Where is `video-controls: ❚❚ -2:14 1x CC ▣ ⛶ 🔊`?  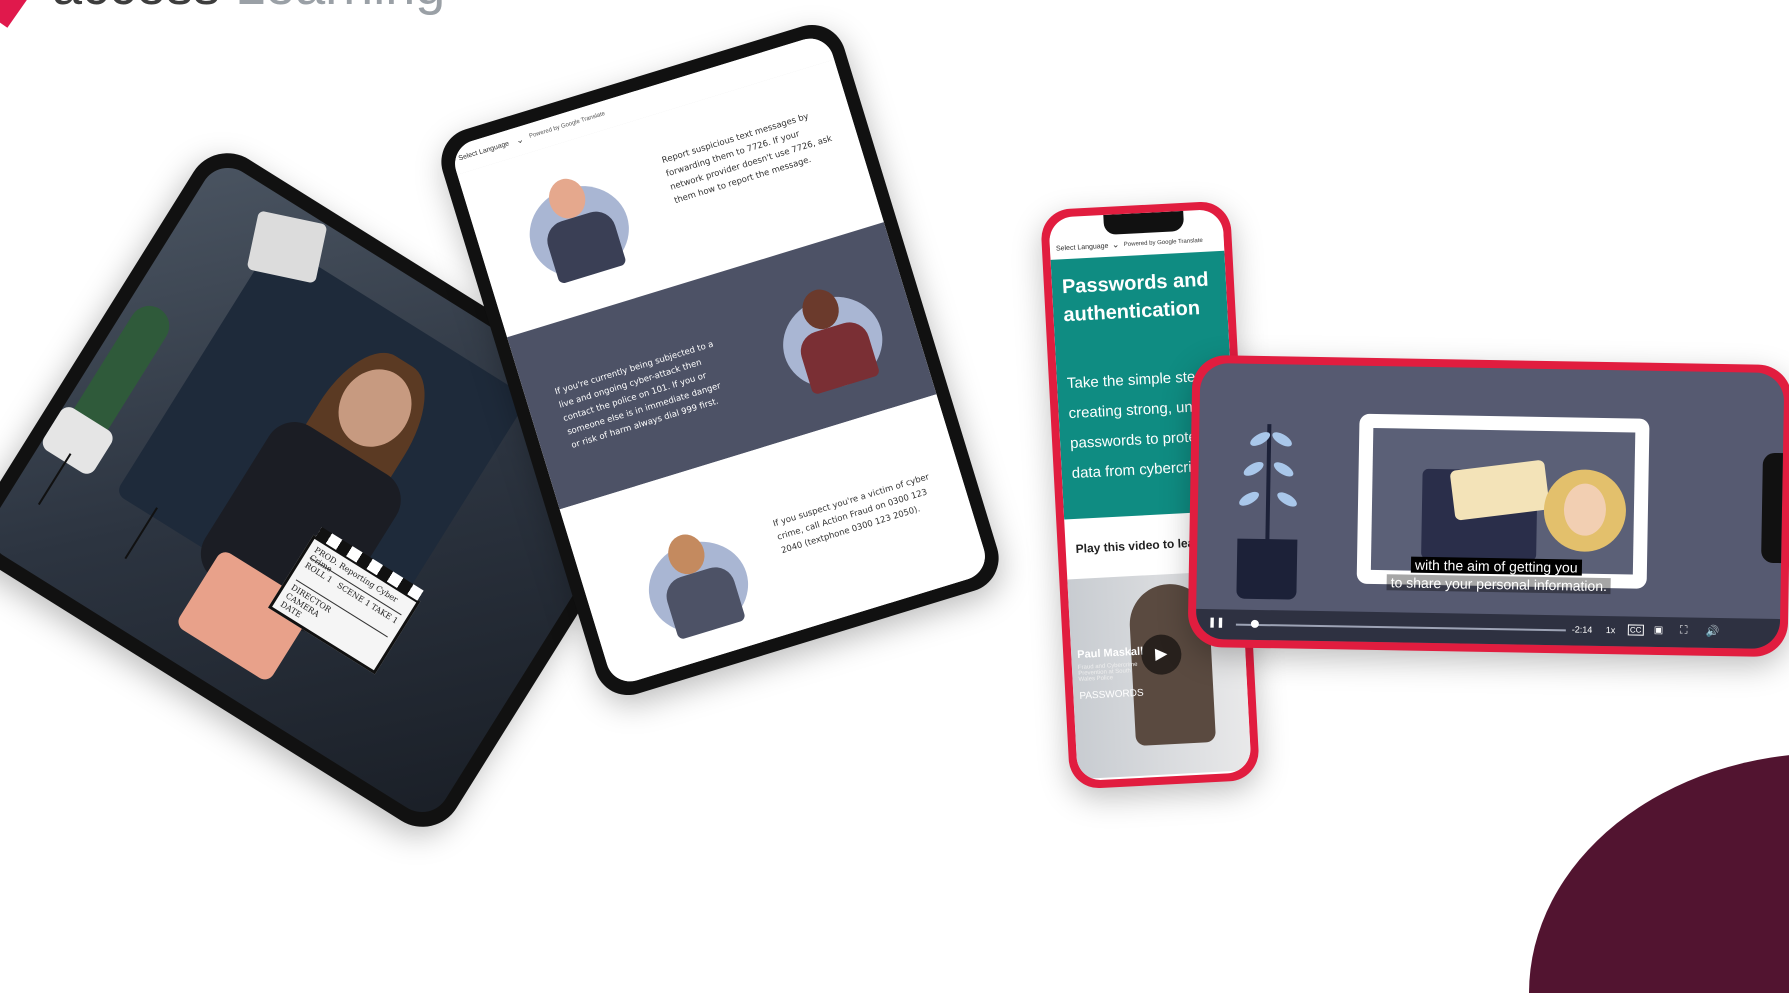
video-controls: ❚❚ -2:14 1x CC ▣ ⛶ 🔊 is located at coordinates (1488, 629).